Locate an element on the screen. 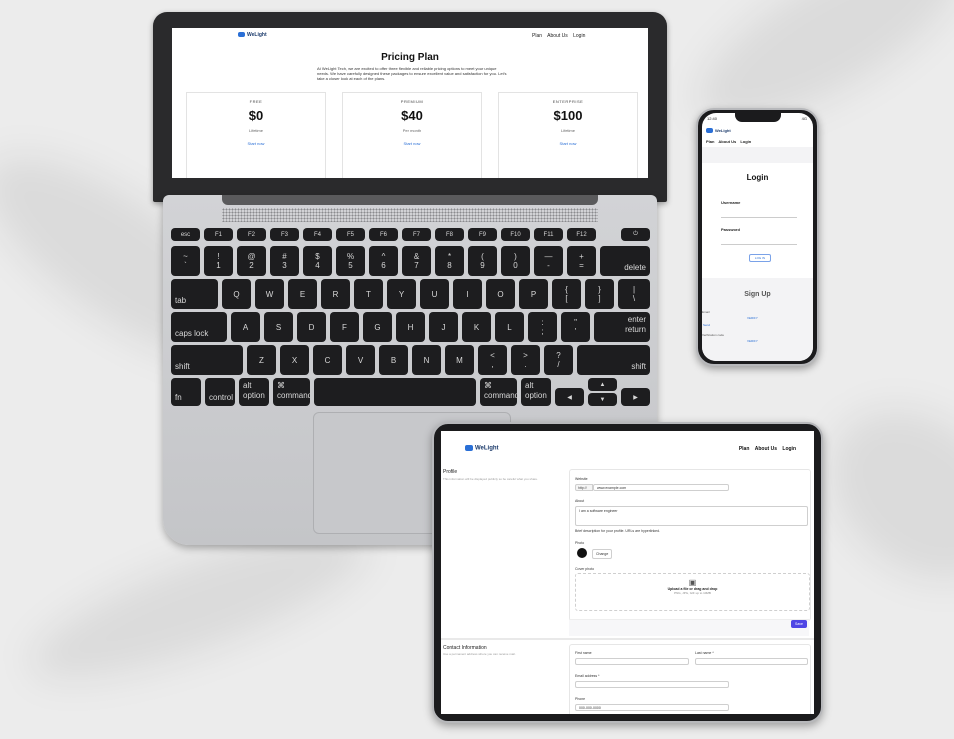  key-q: Q is located at coordinates (236, 294).